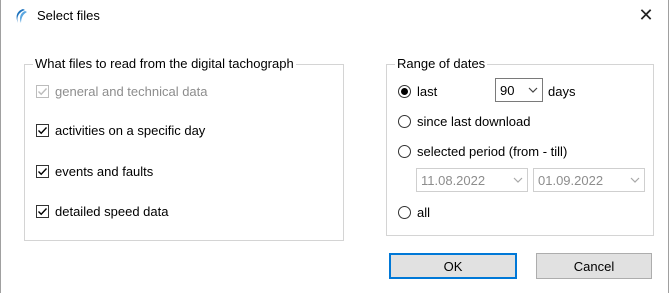  I want to click on radio-all-label: all, so click(423, 212).